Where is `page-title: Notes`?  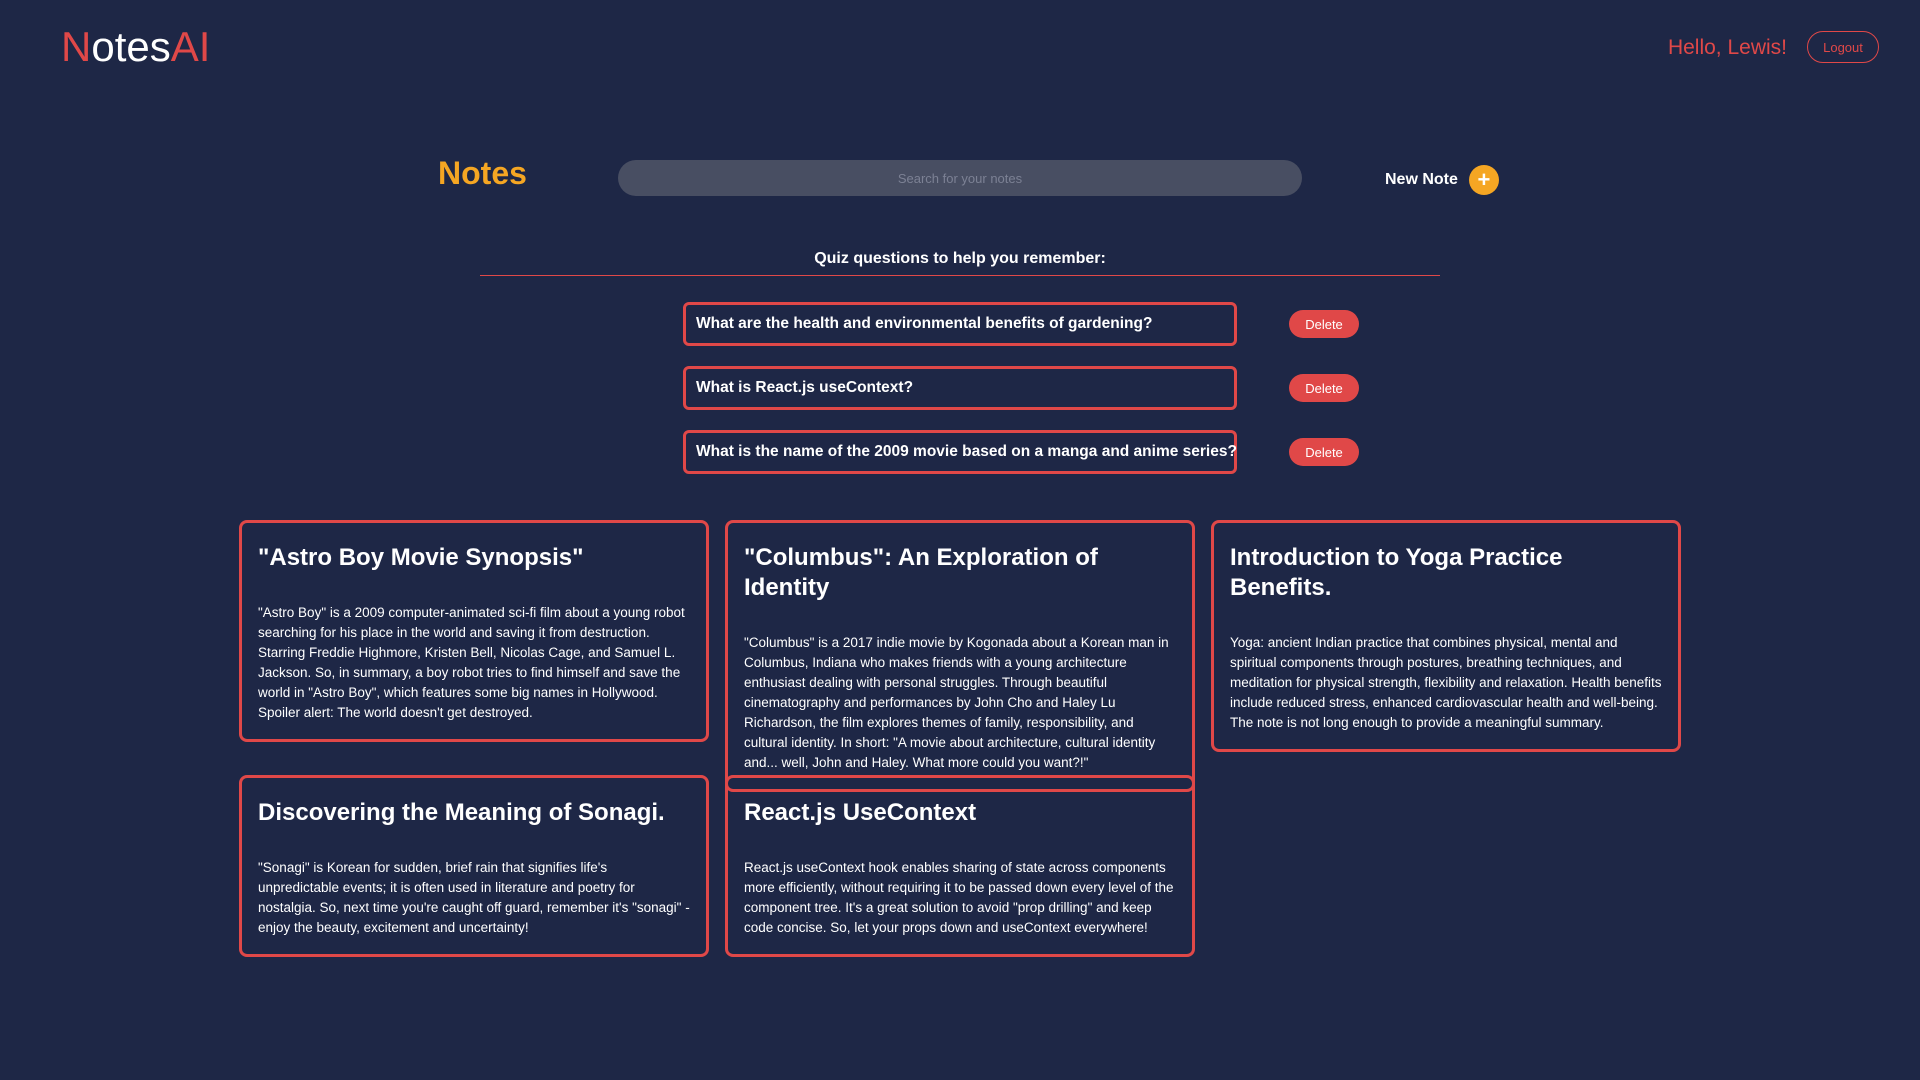
page-title: Notes is located at coordinates (482, 173).